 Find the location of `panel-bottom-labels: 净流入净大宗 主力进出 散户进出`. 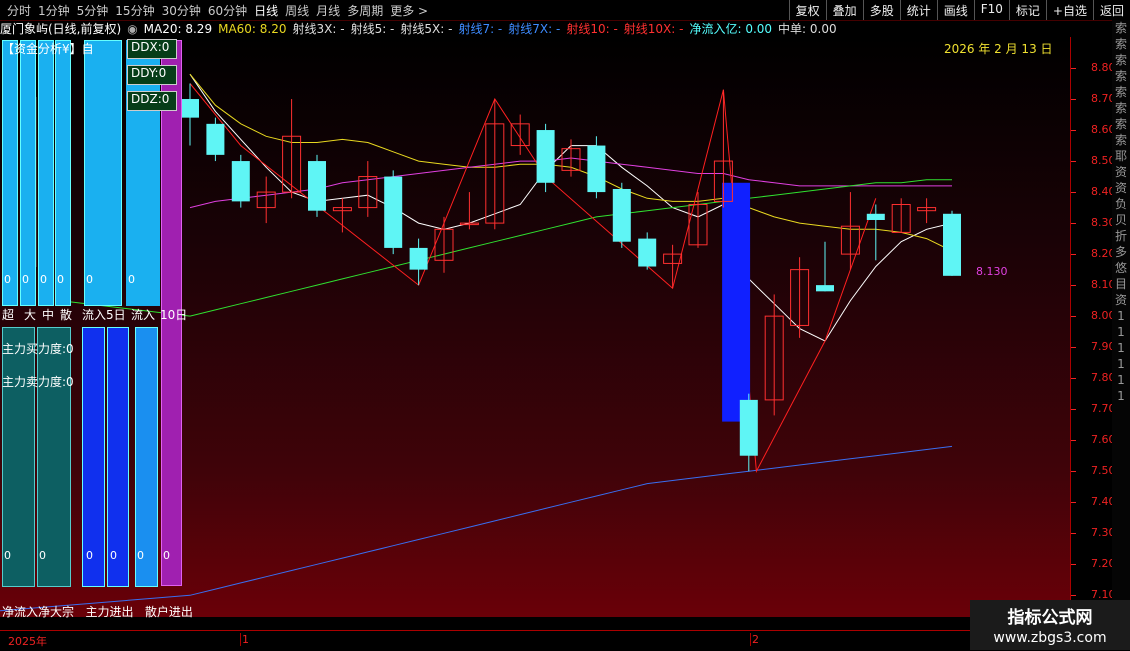

panel-bottom-labels: 净流入净大宗 主力进出 散户进出 is located at coordinates (97, 612).